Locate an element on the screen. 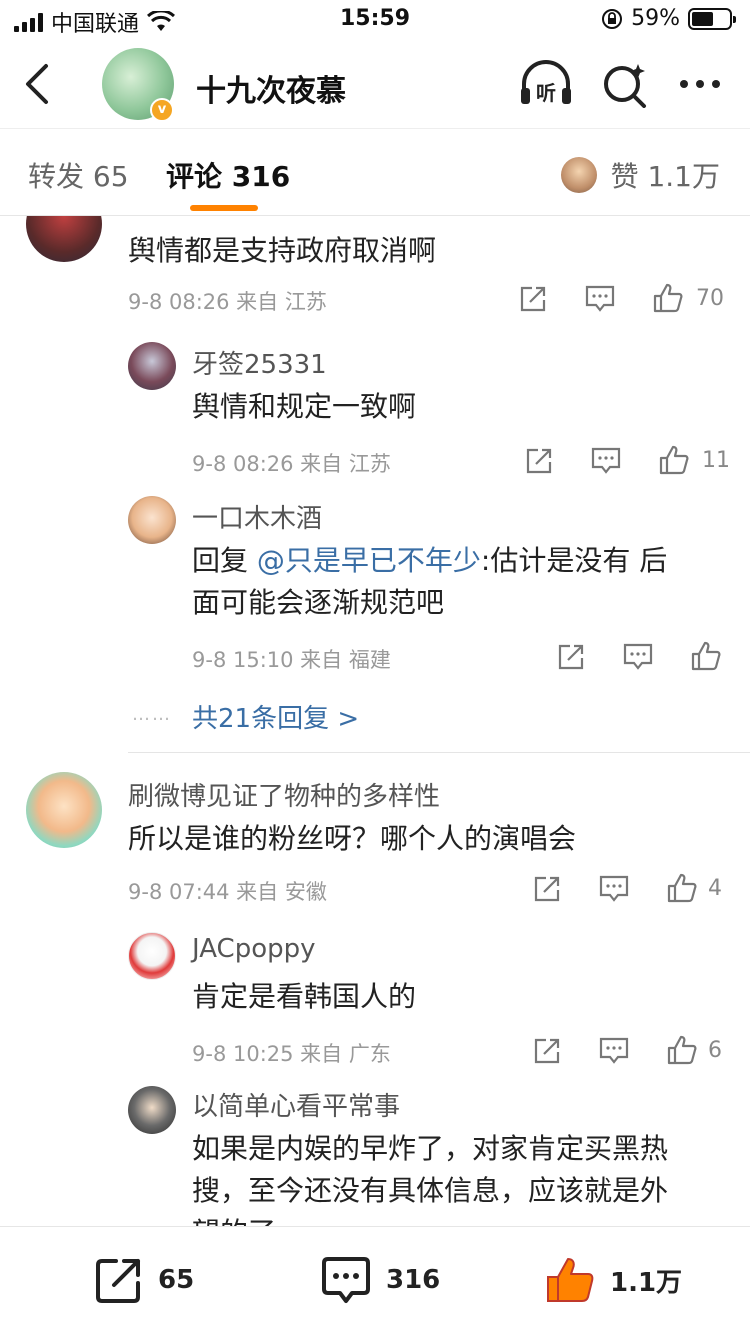 The width and height of the screenshot is (750, 1334). more-icon is located at coordinates (702, 84).